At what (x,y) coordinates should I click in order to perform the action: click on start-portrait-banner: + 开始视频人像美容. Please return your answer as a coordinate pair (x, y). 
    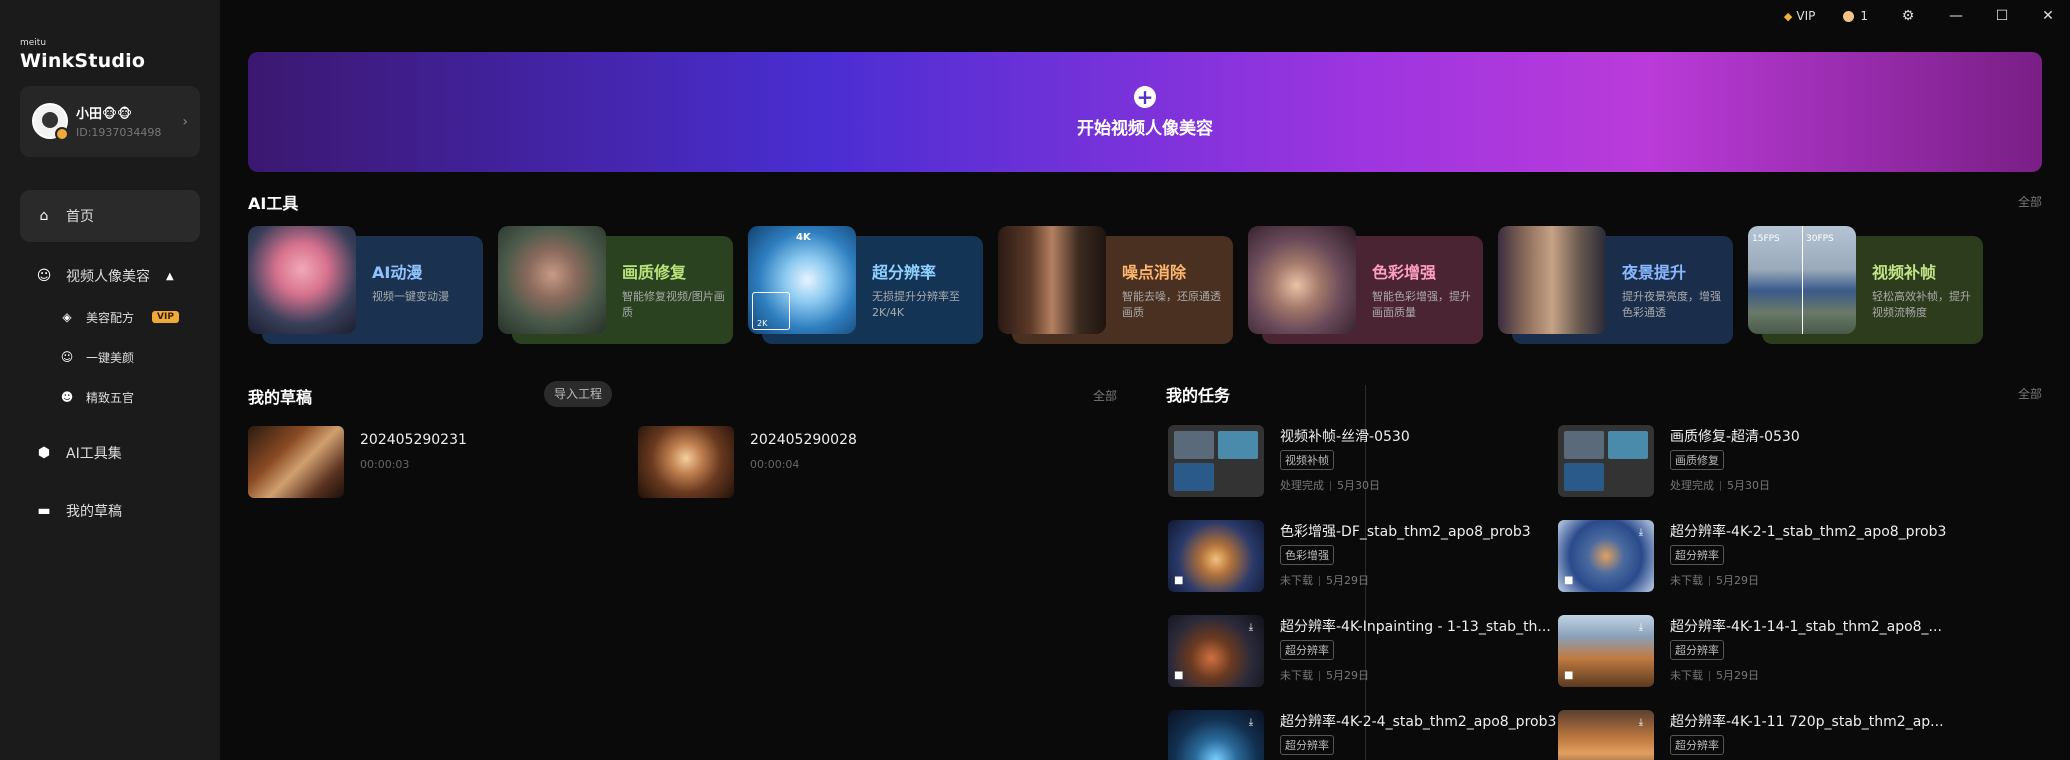
    Looking at the image, I should click on (1145, 112).